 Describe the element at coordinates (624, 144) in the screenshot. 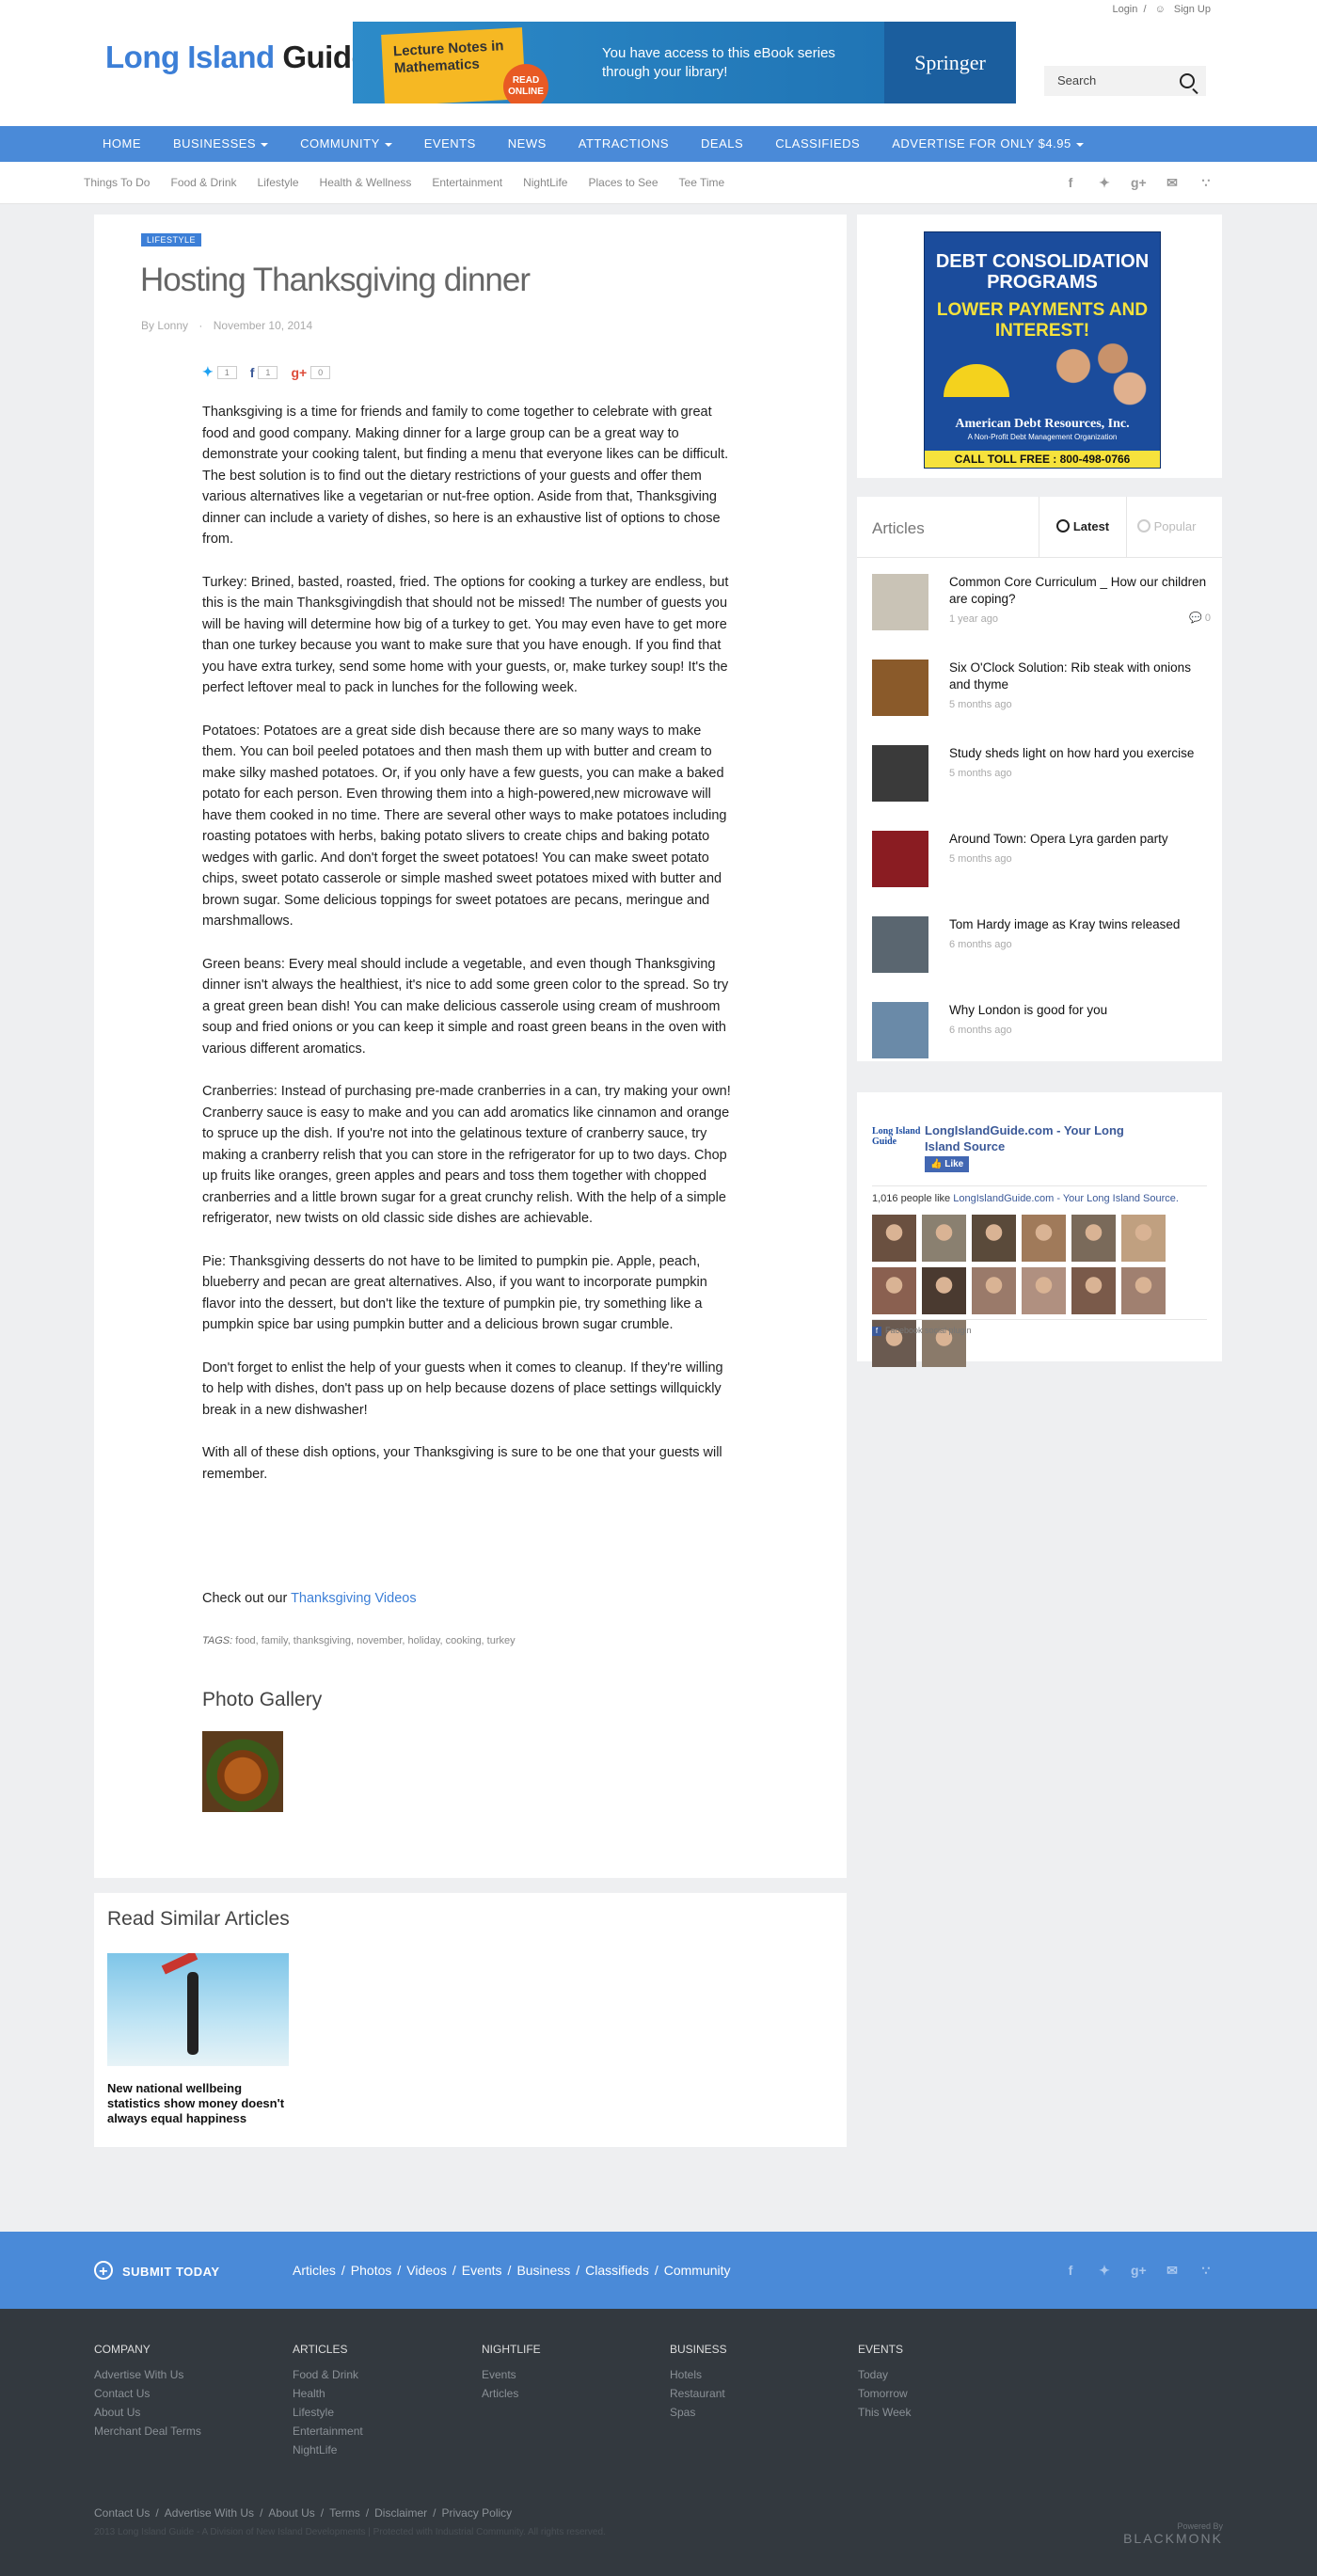

I see `nav-item: ATTRACTIONS` at that location.